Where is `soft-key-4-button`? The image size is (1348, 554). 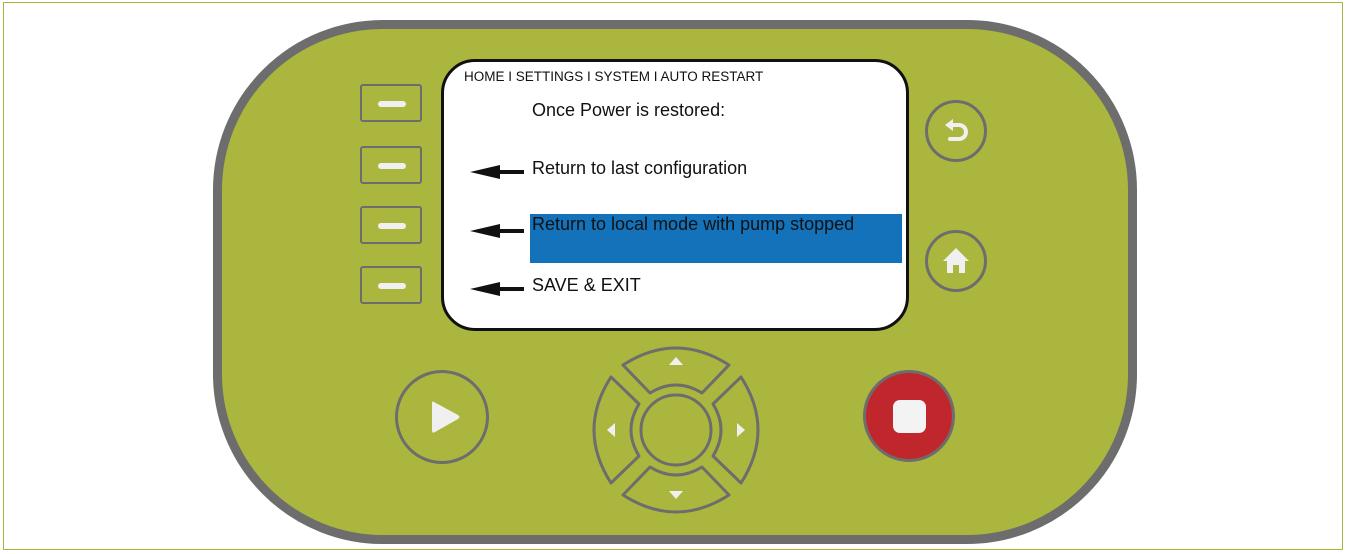
soft-key-4-button is located at coordinates (391, 285).